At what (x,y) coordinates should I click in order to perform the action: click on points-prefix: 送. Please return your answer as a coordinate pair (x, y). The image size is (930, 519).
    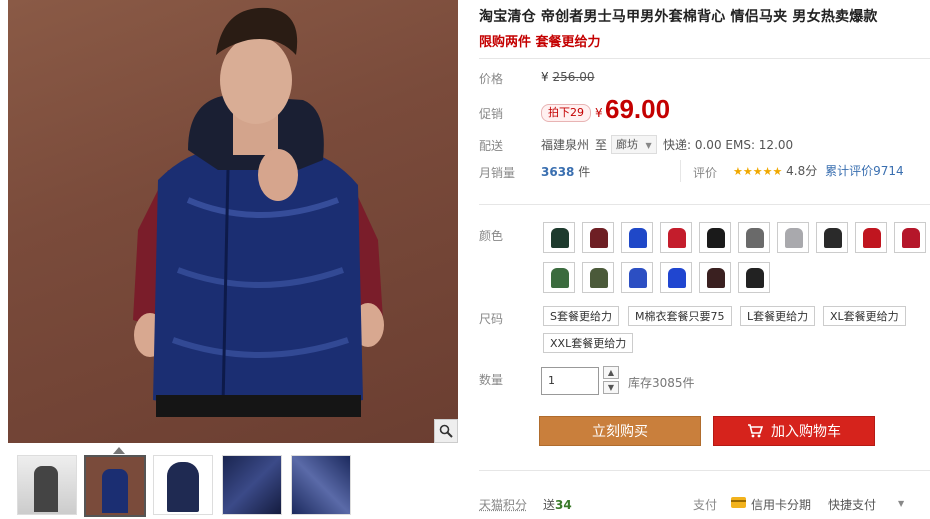
    Looking at the image, I should click on (549, 505).